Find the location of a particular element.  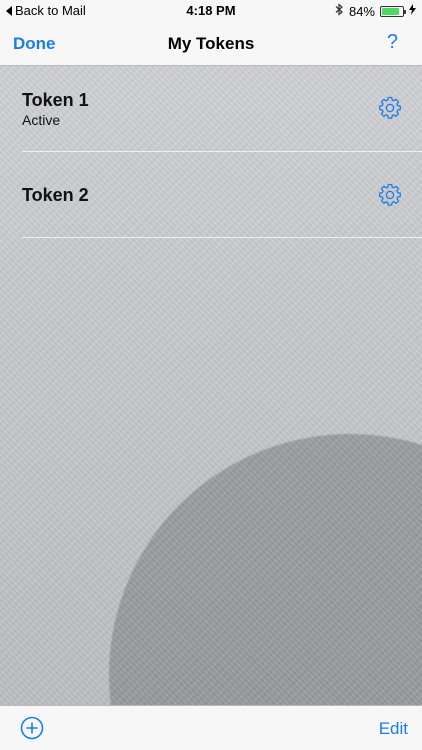

bluetooth-icon is located at coordinates (339, 11).